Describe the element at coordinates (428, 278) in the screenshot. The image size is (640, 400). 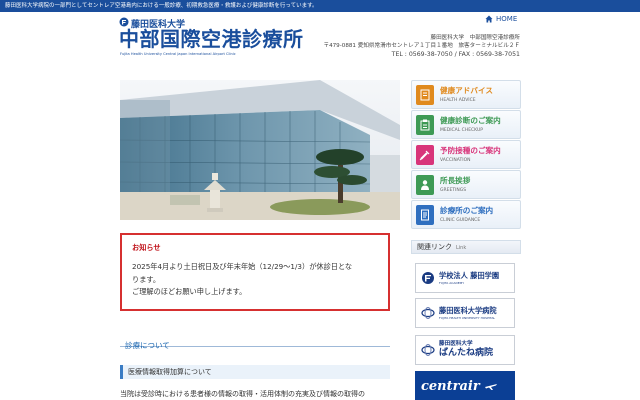
I see `fujita-academy-logo-icon` at that location.